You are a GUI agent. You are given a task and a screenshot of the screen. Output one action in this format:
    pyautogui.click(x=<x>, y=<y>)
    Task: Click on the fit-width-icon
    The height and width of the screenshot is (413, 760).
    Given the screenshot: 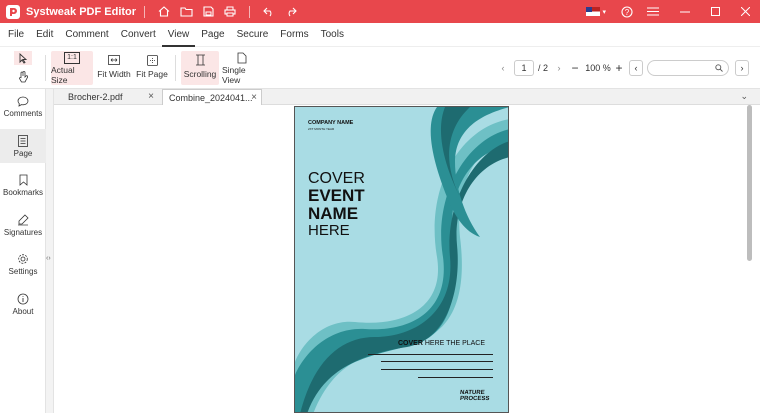 What is the action you would take?
    pyautogui.click(x=114, y=60)
    